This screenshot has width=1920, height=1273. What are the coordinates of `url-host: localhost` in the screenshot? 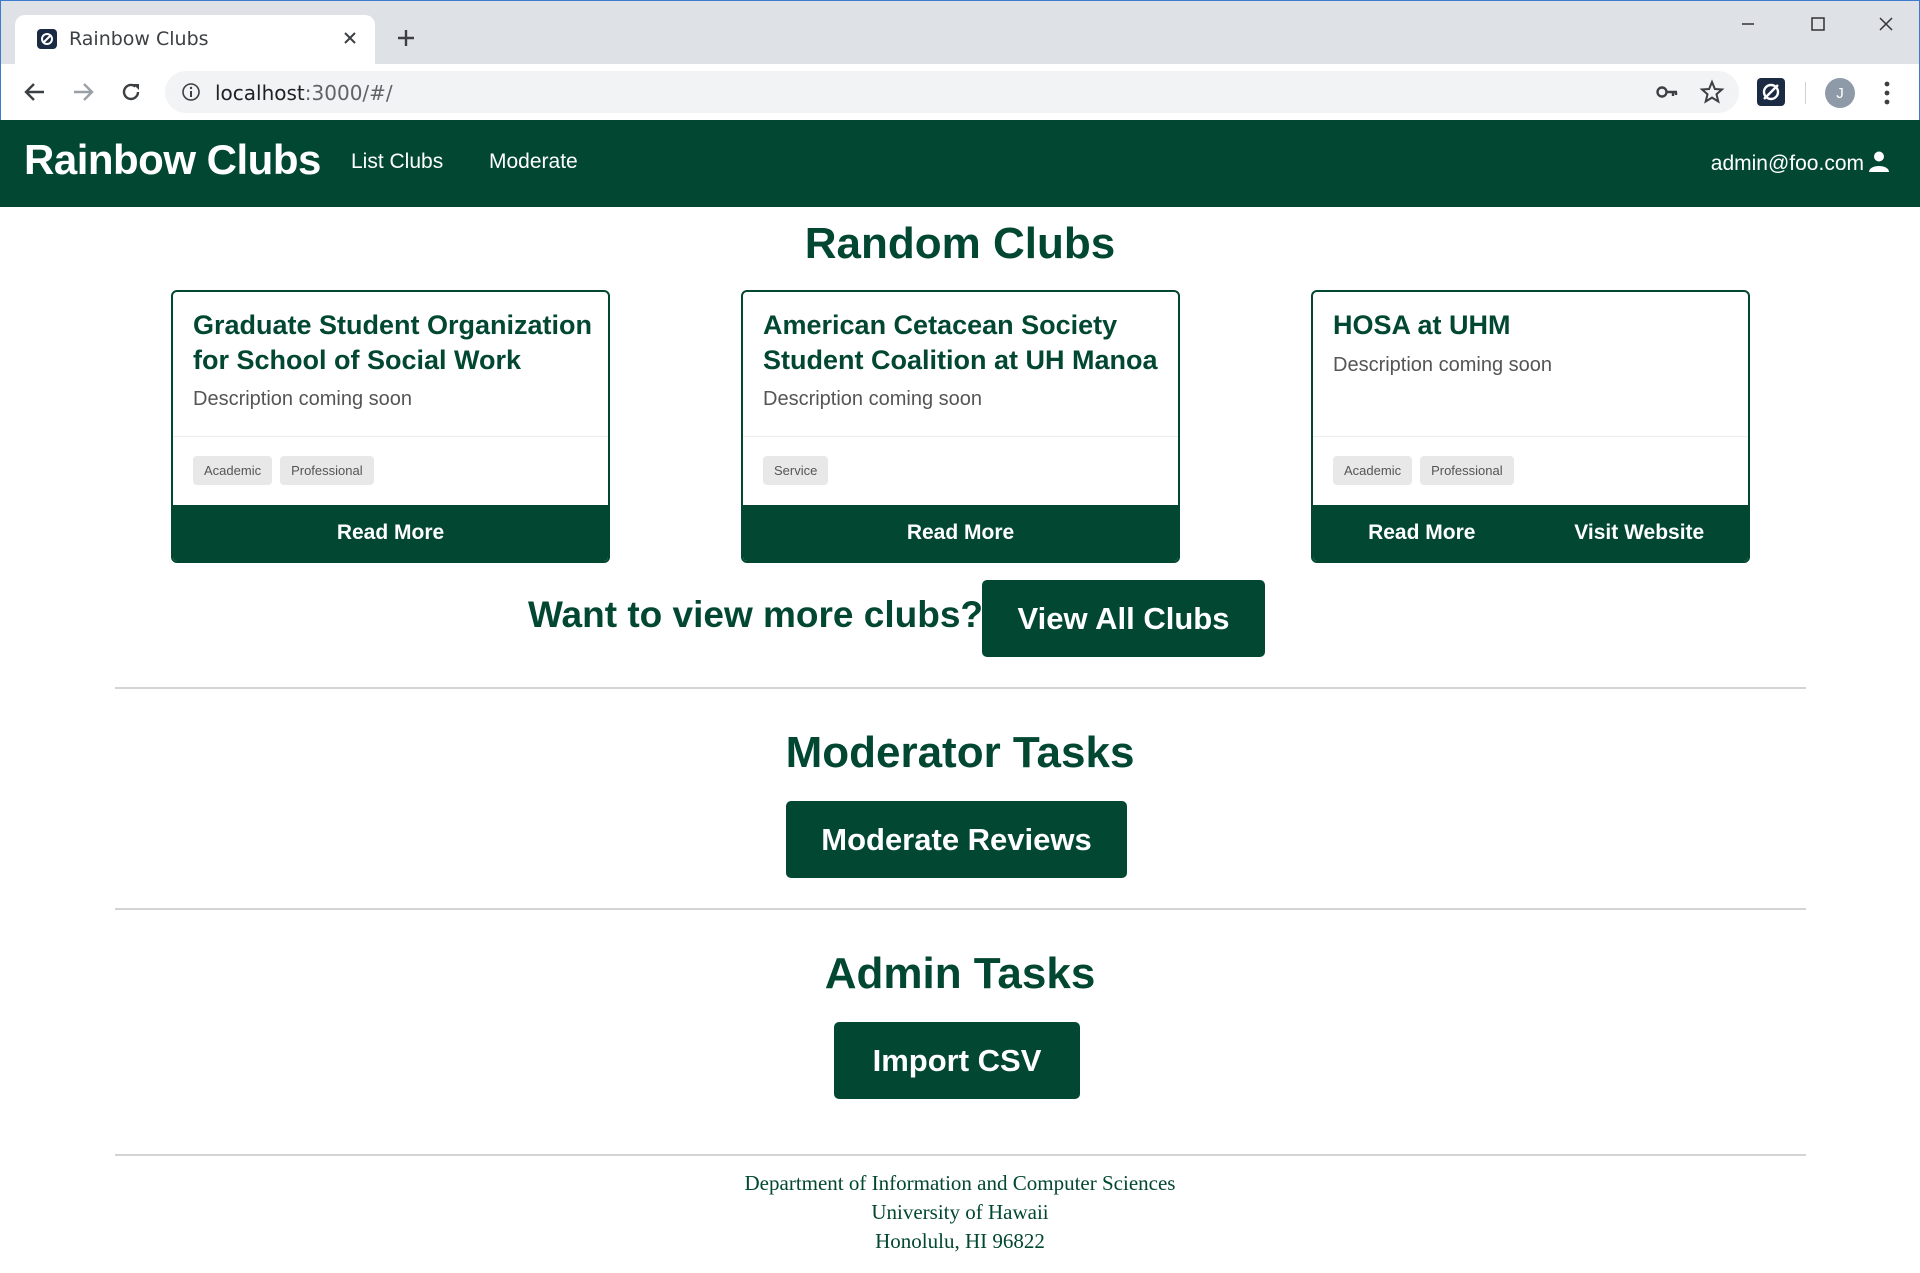 It's located at (260, 93).